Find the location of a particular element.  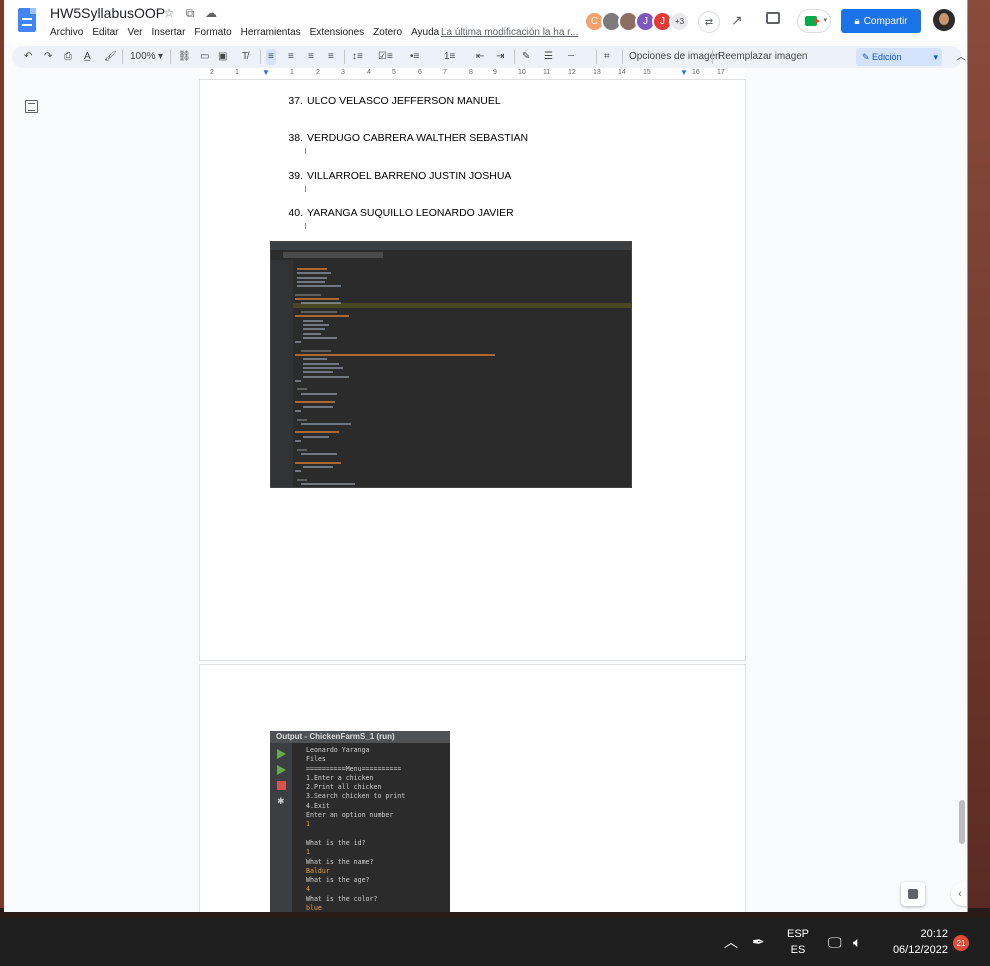

document-title: HW5SyllabusOOP is located at coordinates (107, 13).